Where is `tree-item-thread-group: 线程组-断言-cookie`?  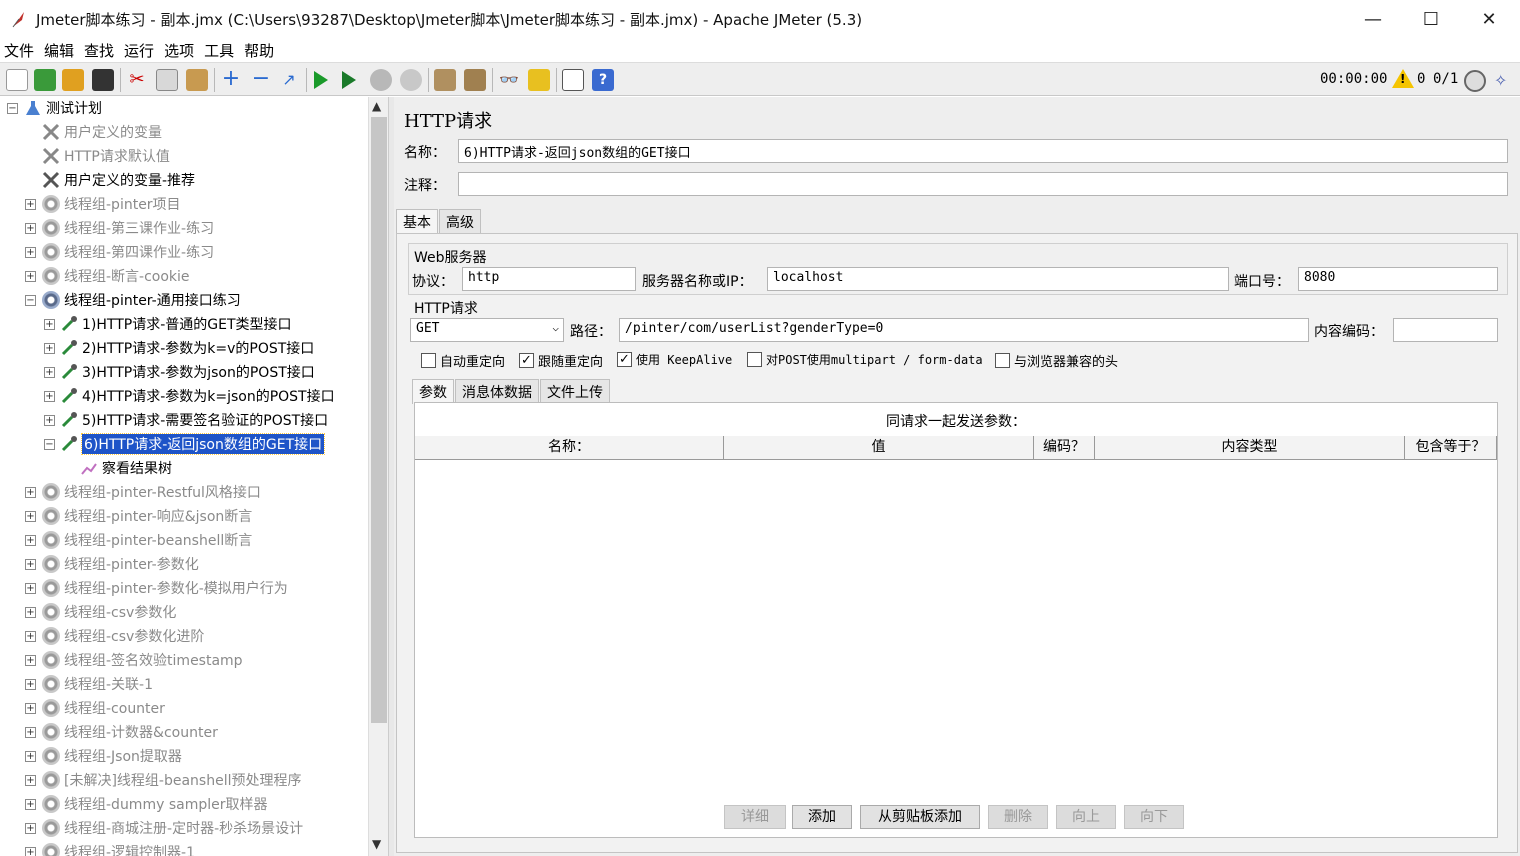
tree-item-thread-group: 线程组-断言-cookie is located at coordinates (116, 276).